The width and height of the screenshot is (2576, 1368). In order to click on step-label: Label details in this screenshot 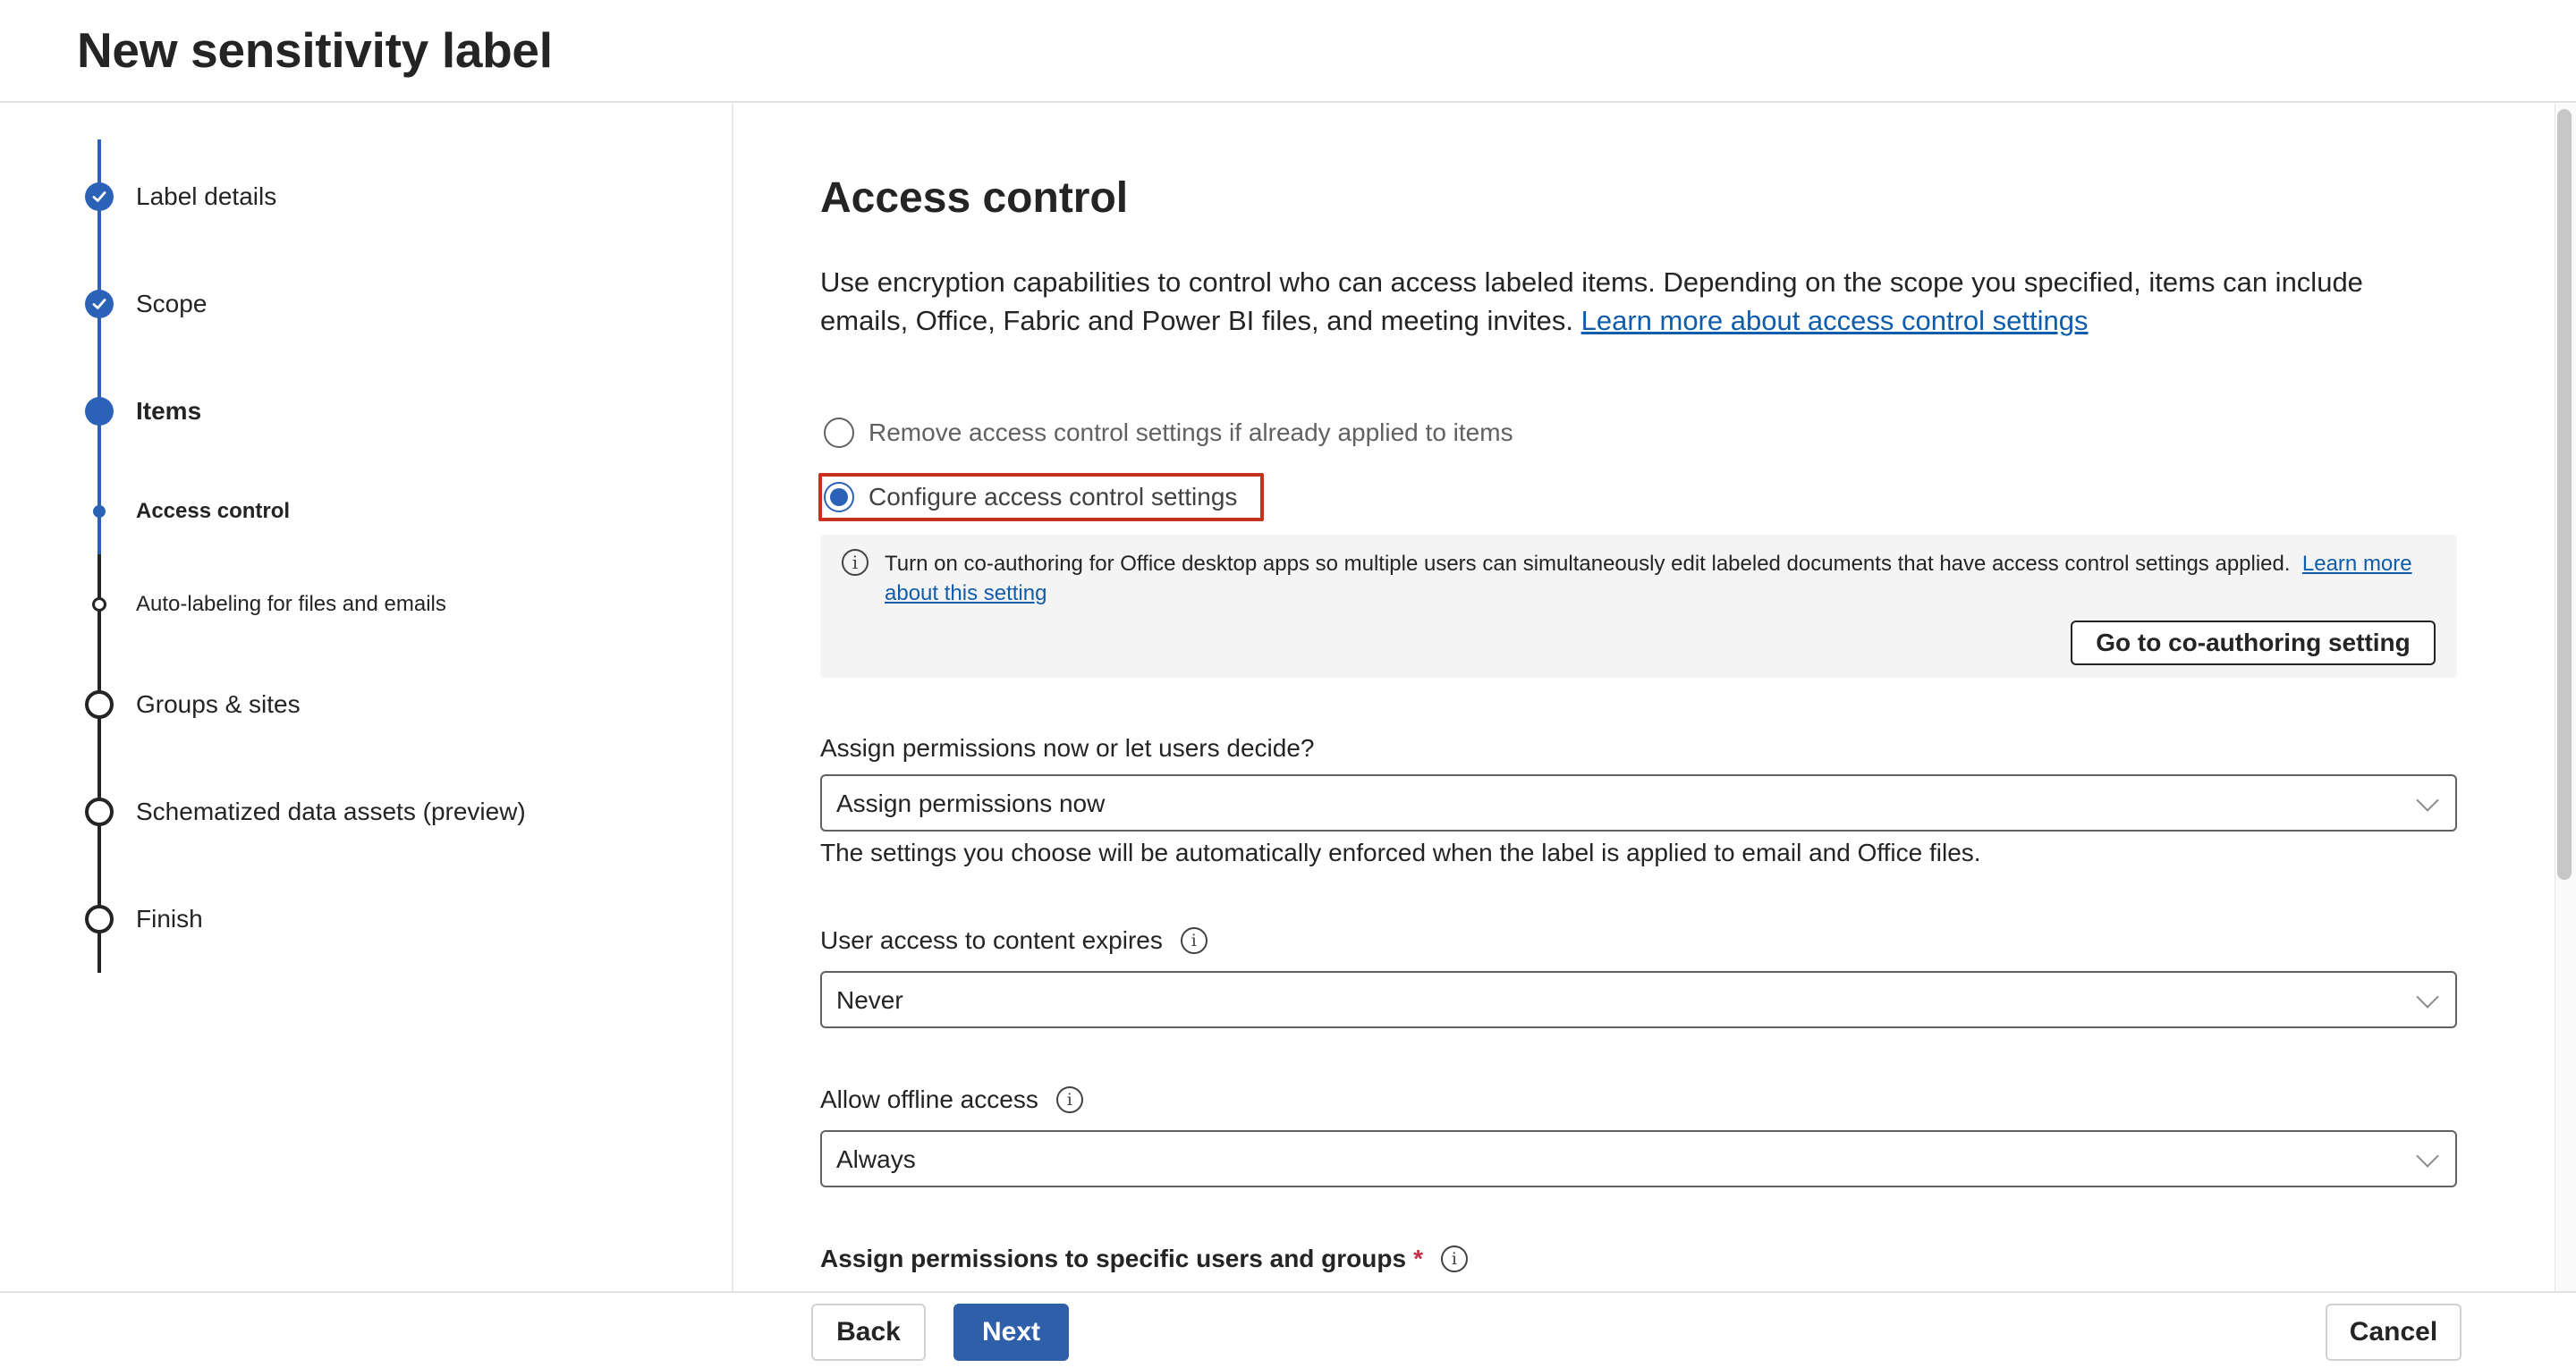, I will do `click(206, 196)`.